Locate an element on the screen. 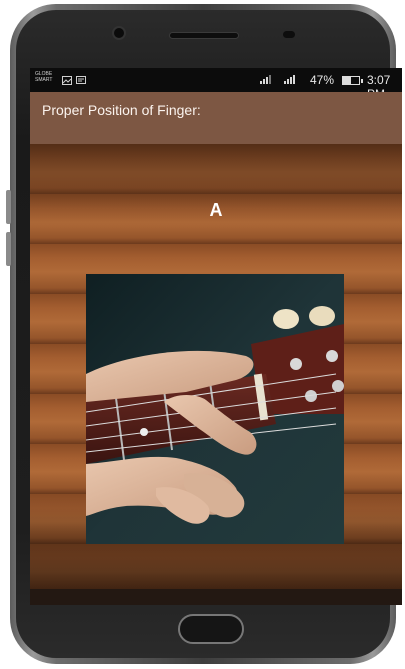 This screenshot has width=405, height=669. carrier-line: SMART is located at coordinates (44, 80).